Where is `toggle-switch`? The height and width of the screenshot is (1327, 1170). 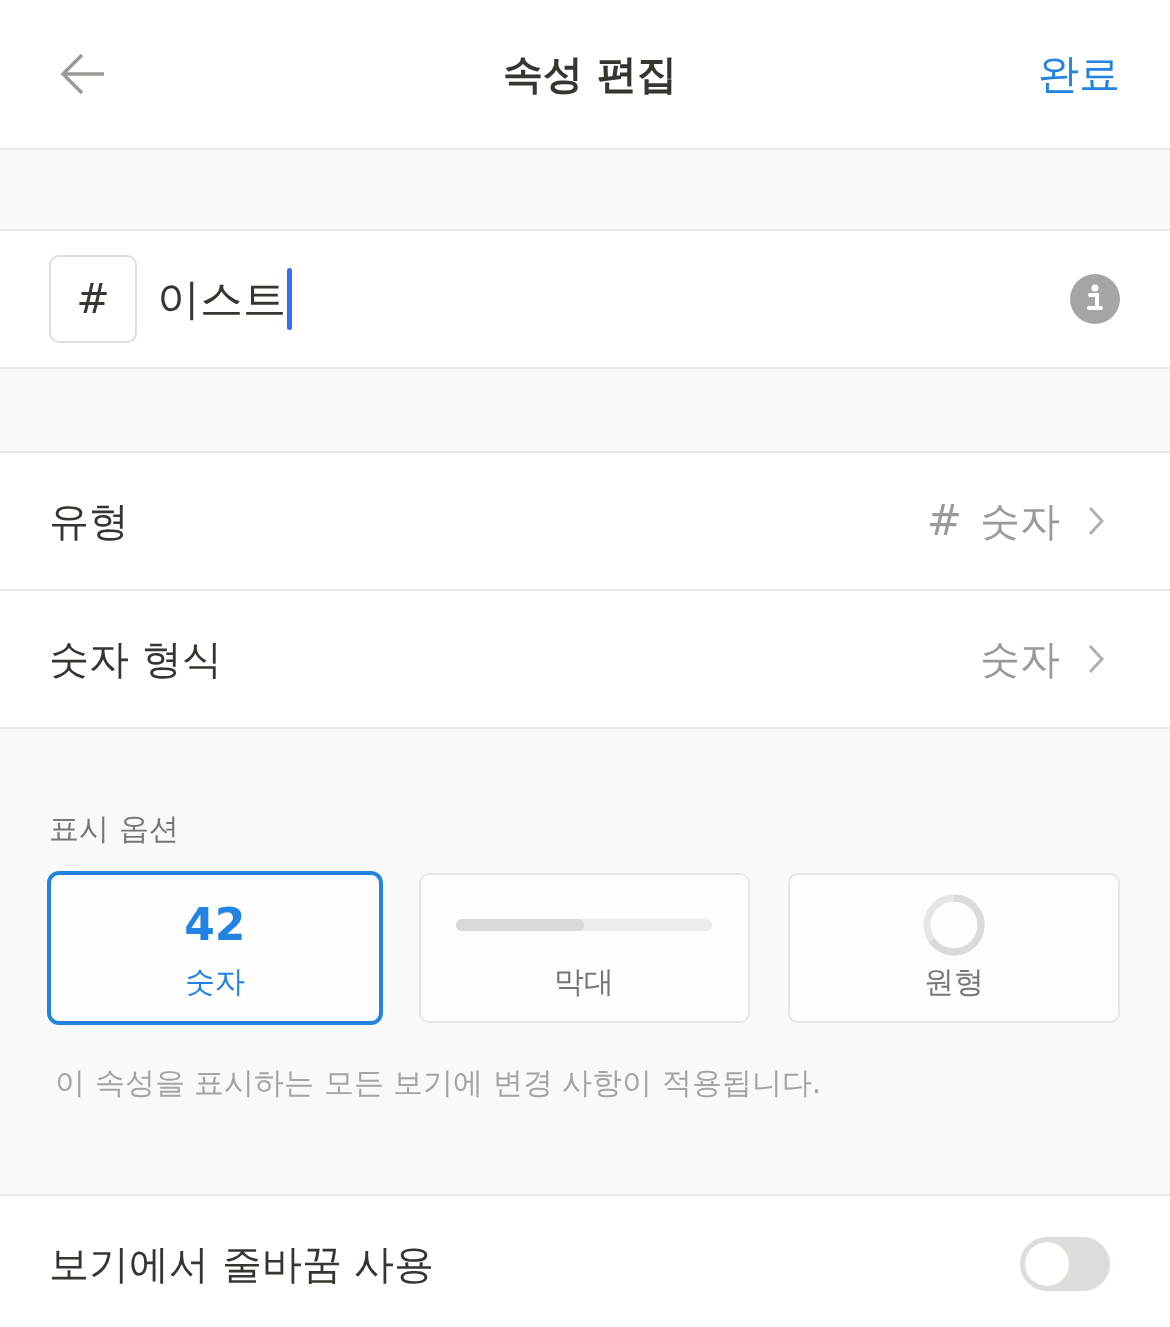 toggle-switch is located at coordinates (1065, 1263).